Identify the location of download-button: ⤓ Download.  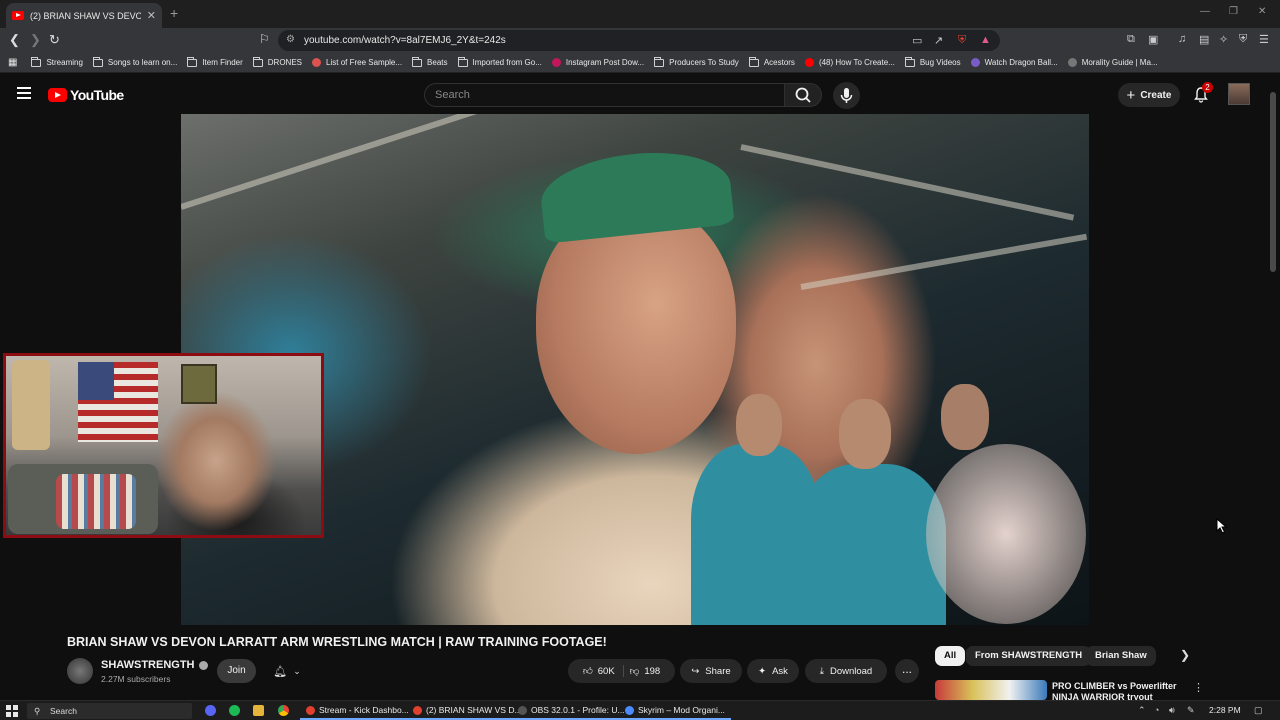
(846, 671).